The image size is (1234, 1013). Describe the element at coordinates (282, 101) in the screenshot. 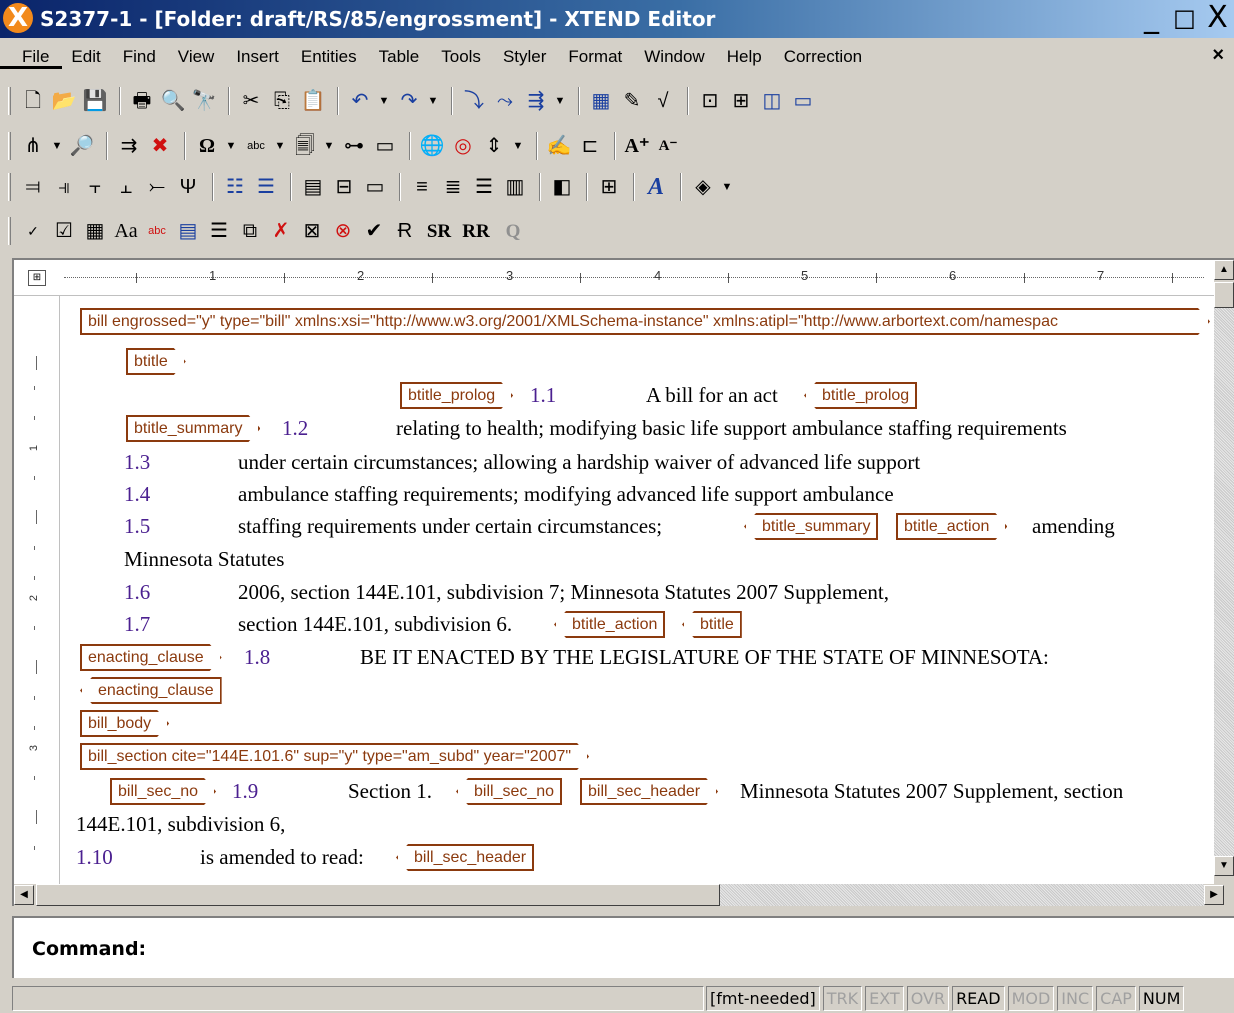

I see `copy-icon: ⎘` at that location.